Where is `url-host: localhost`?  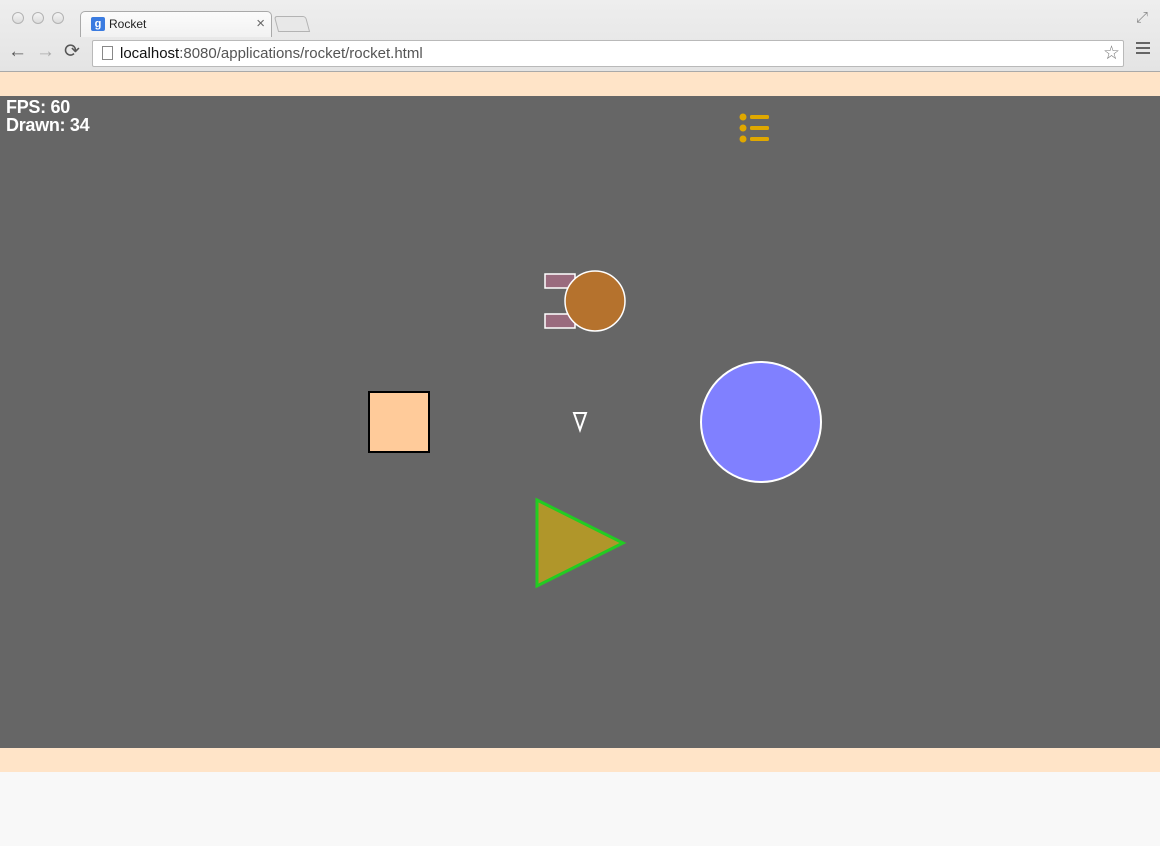
url-host: localhost is located at coordinates (150, 53).